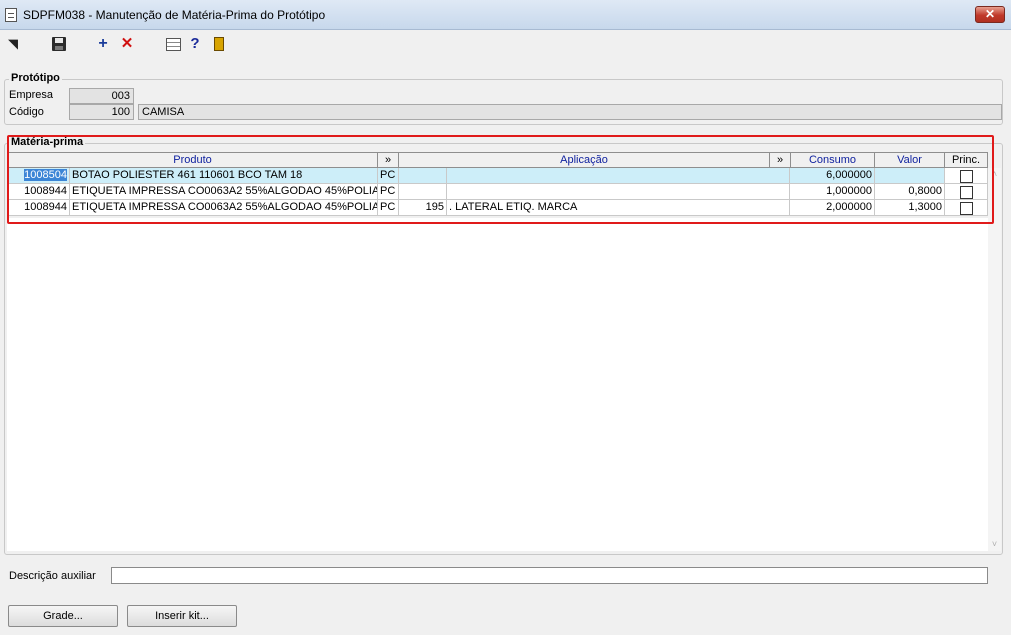  Describe the element at coordinates (994, 544) in the screenshot. I see `scroll-down-icon: ˅` at that location.